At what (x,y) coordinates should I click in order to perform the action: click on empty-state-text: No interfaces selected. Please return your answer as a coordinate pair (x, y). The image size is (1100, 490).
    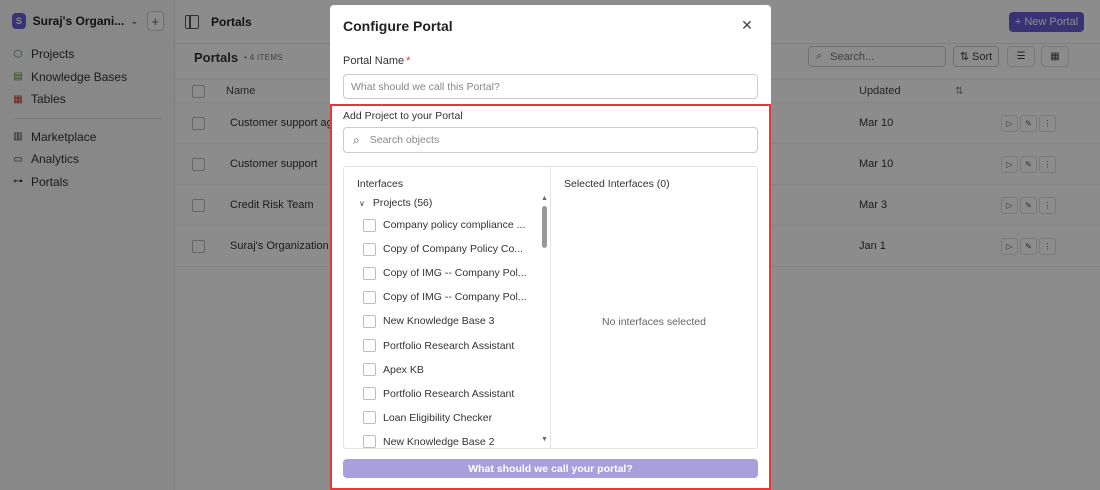
    Looking at the image, I should click on (654, 322).